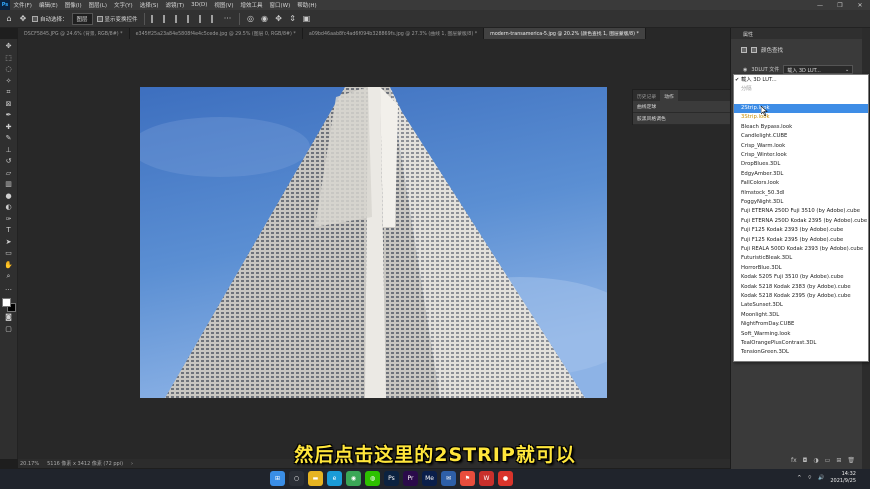 The height and width of the screenshot is (489, 870). Describe the element at coordinates (9, 93) in the screenshot. I see `crop-tool-icon: ⌗` at that location.